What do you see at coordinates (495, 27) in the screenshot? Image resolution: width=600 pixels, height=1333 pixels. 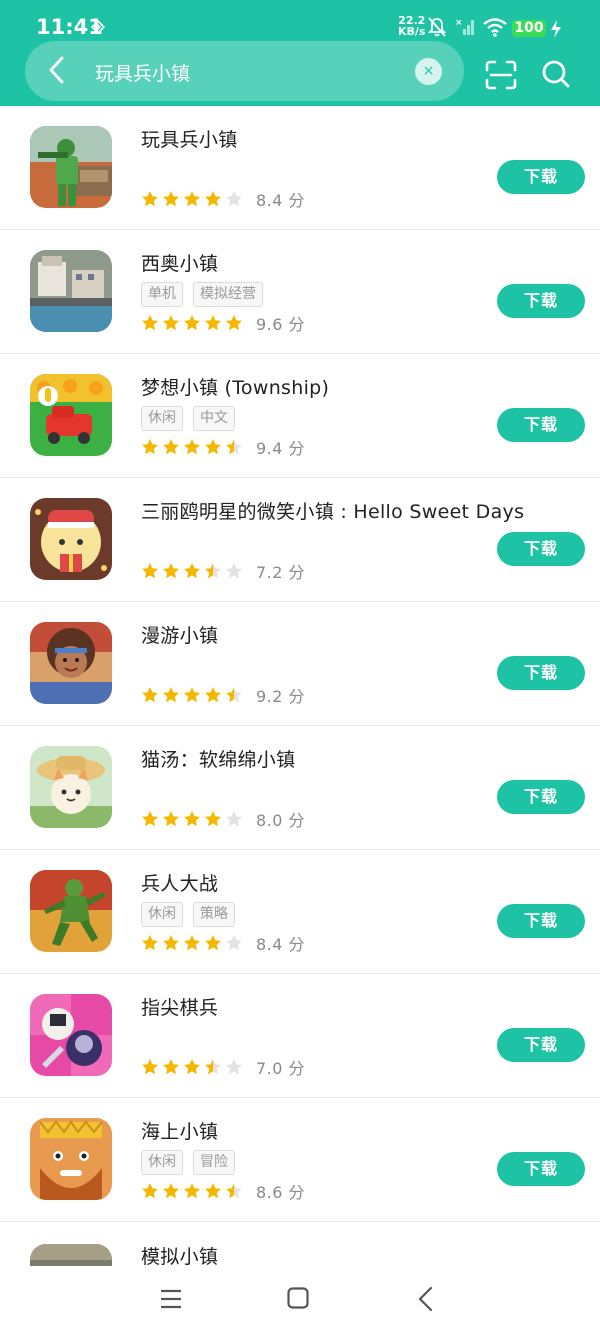 I see `wifi-icon` at bounding box center [495, 27].